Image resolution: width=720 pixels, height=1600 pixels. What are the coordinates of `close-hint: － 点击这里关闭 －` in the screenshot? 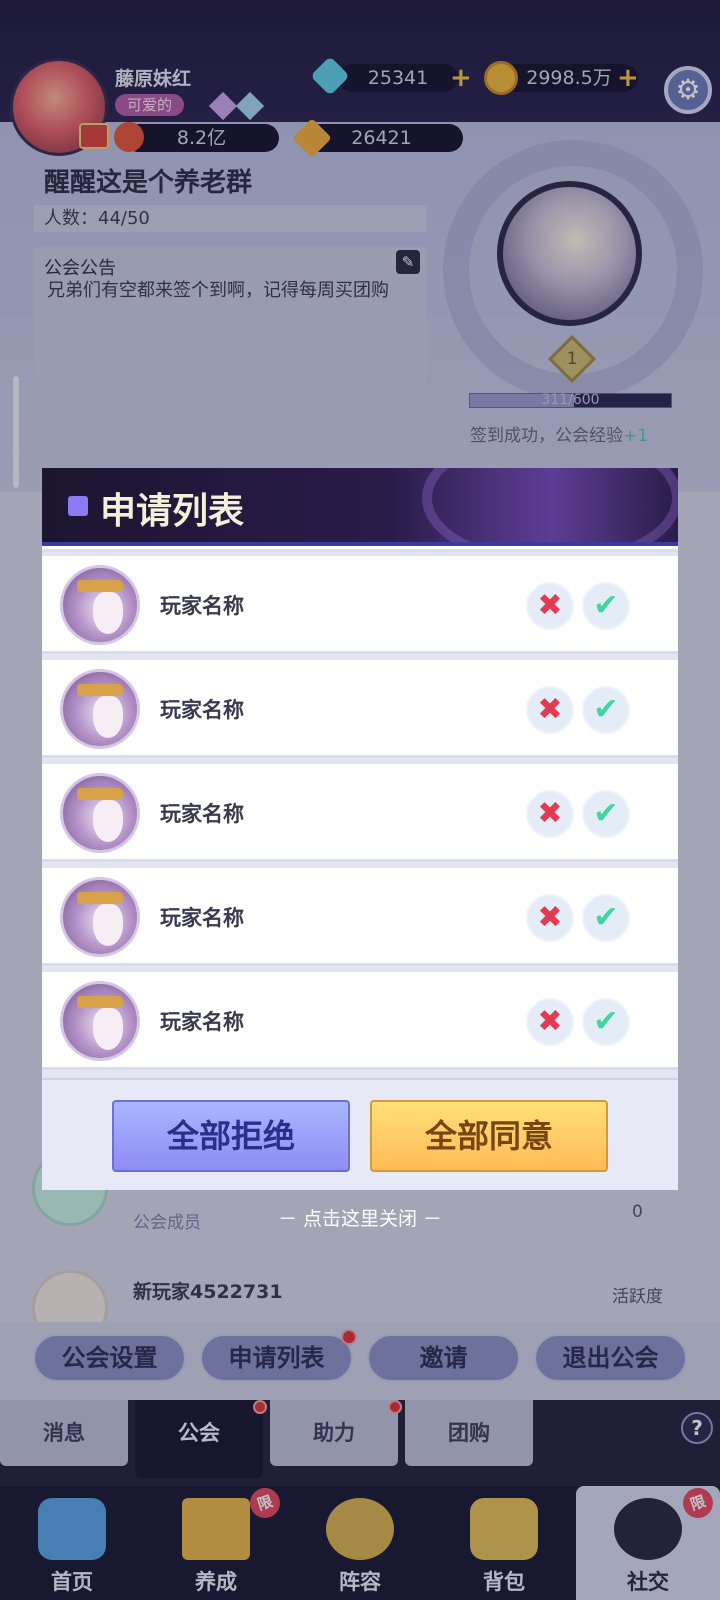 It's located at (360, 1217).